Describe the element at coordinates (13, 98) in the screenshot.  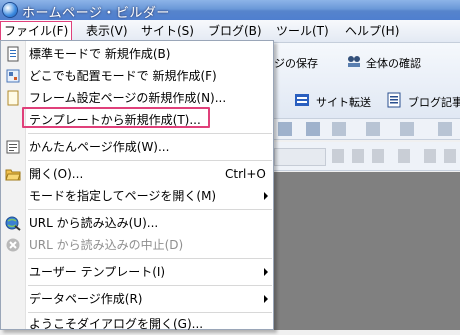
I see `frame-page-icon` at that location.